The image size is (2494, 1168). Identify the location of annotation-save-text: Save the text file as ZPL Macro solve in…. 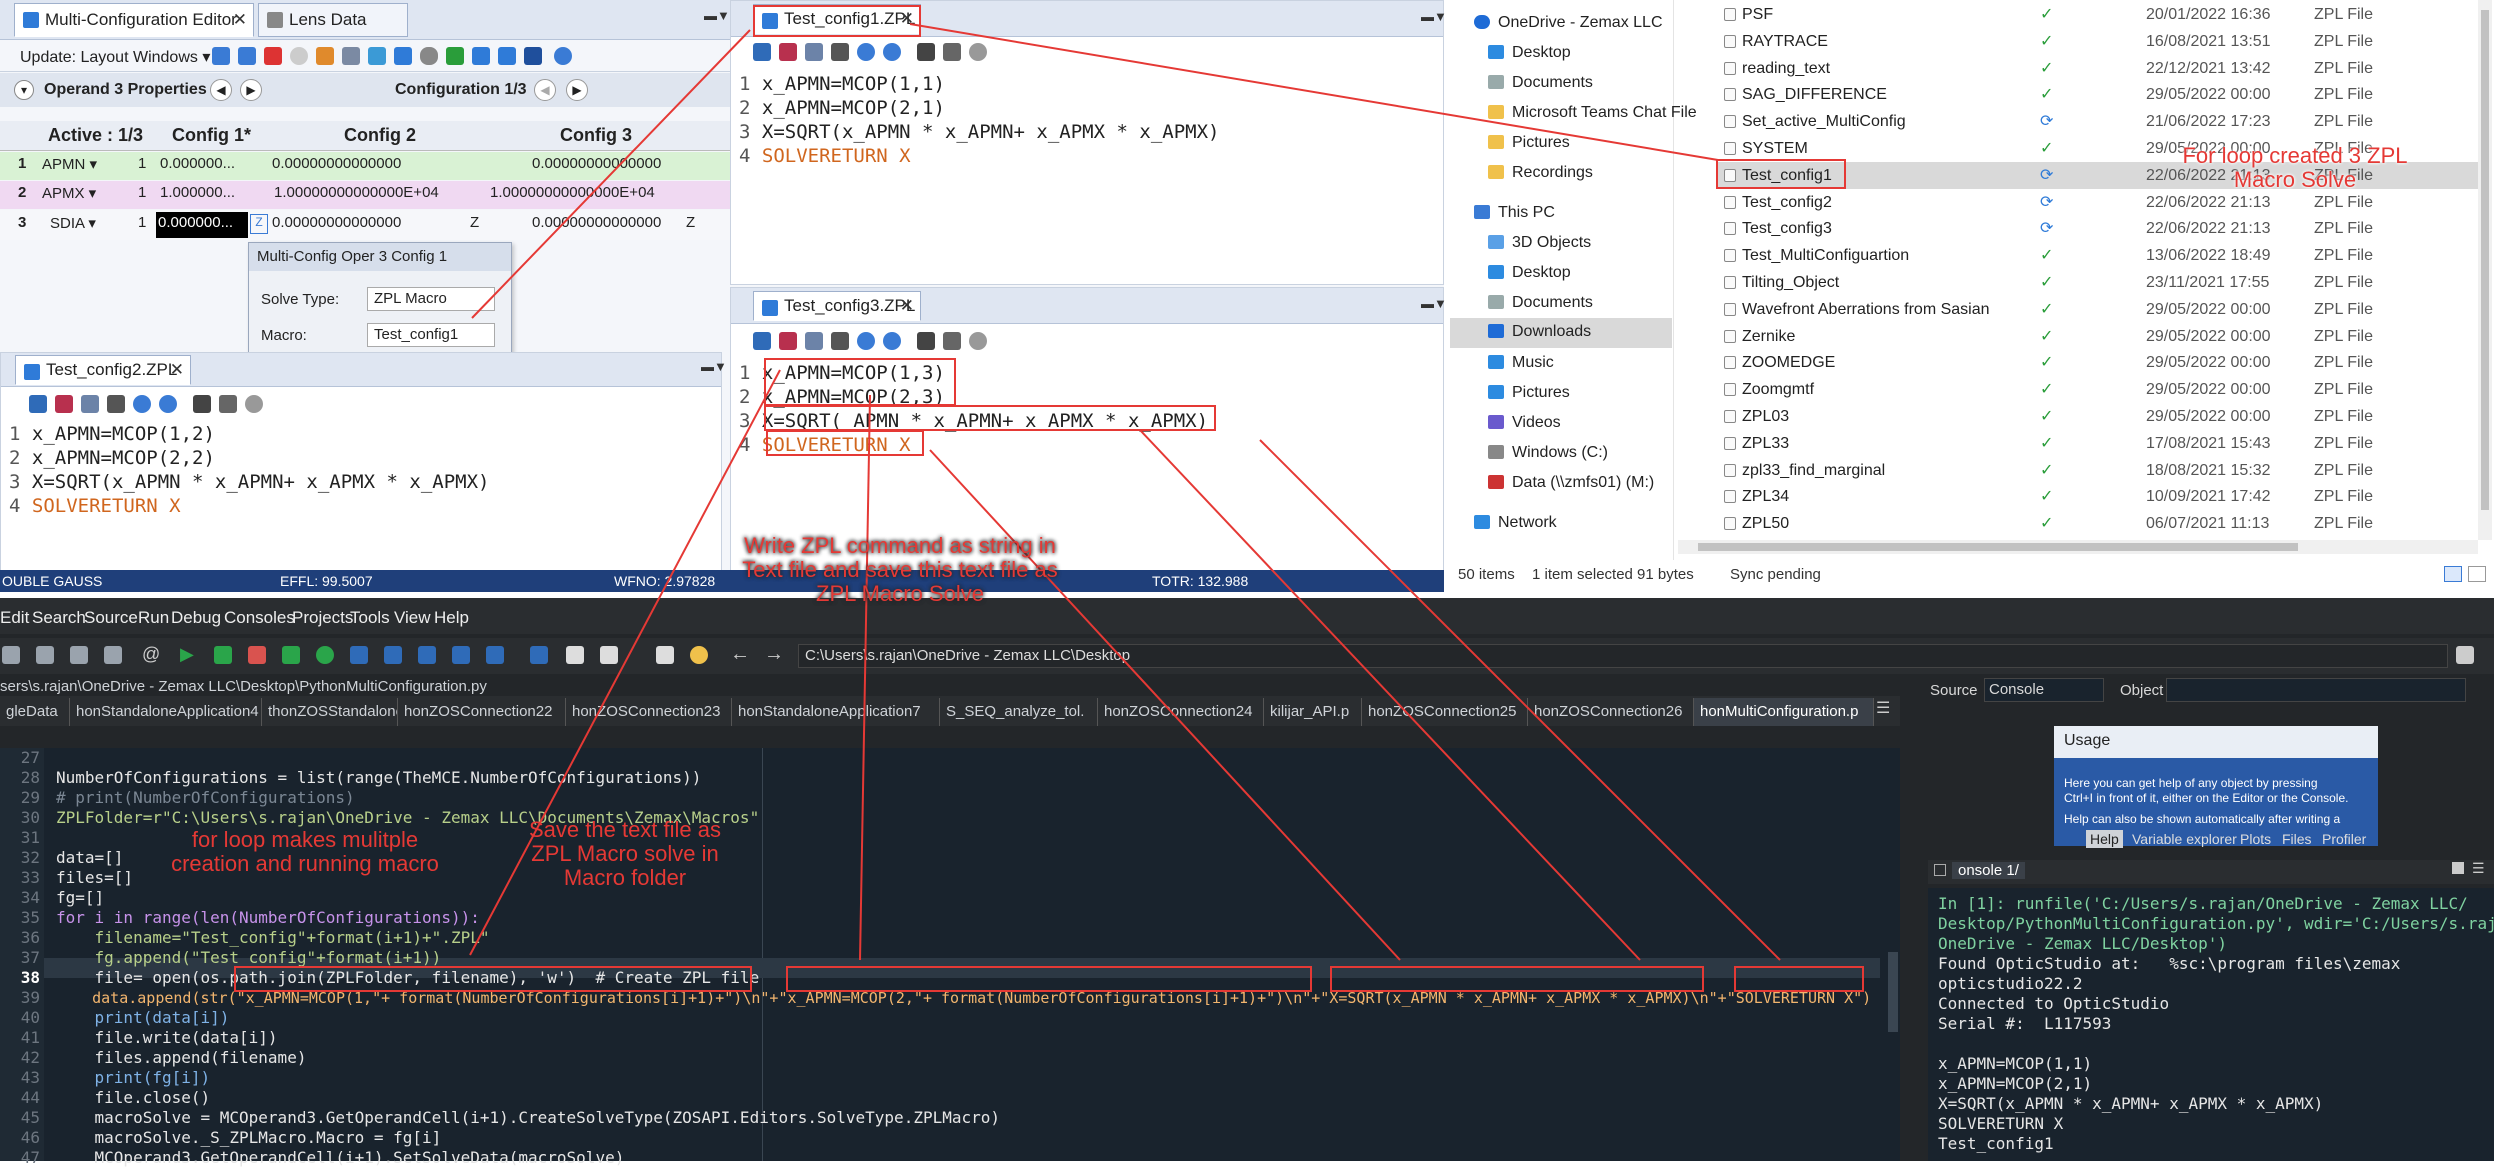
(625, 853).